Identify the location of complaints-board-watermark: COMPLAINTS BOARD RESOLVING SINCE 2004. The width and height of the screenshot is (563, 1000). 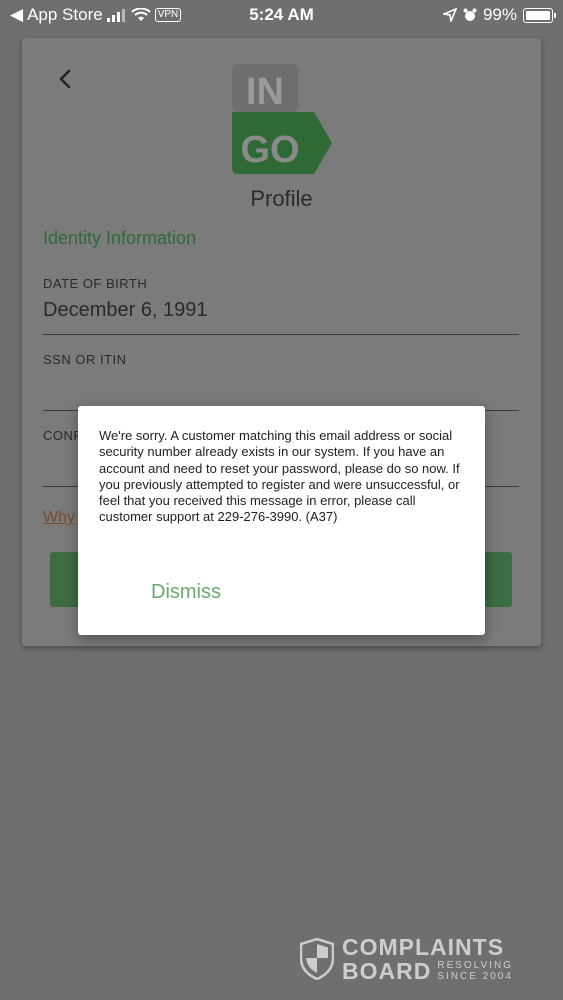
(406, 959).